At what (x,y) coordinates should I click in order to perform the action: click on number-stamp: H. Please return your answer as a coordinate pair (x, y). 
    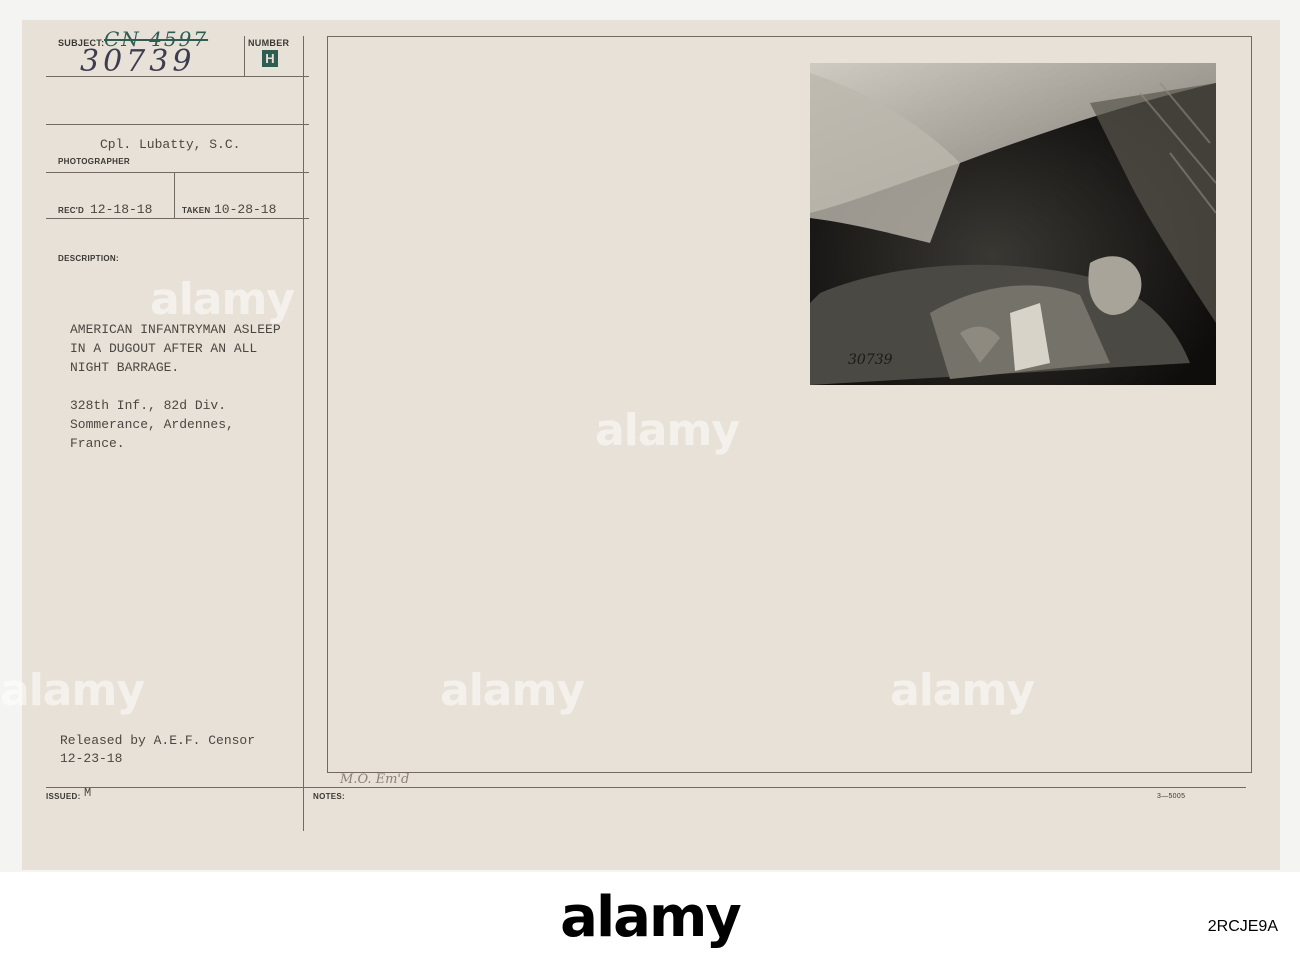
    Looking at the image, I should click on (270, 58).